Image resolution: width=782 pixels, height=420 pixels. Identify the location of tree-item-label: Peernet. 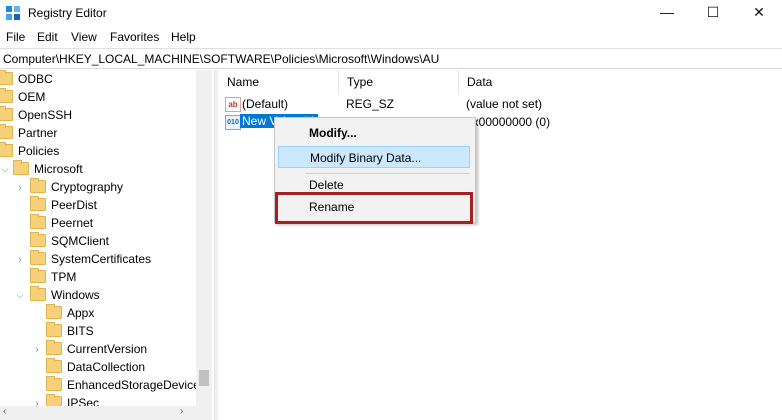
(72, 223).